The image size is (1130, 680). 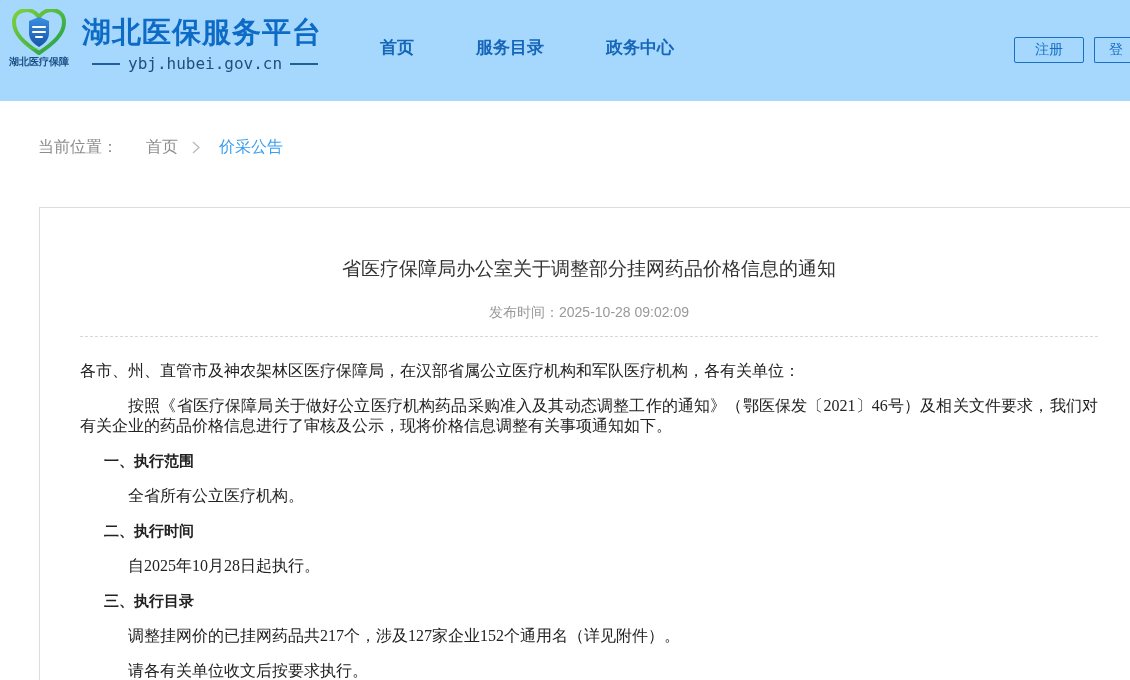 I want to click on site-title: 湖北医保服务平台, so click(x=202, y=32).